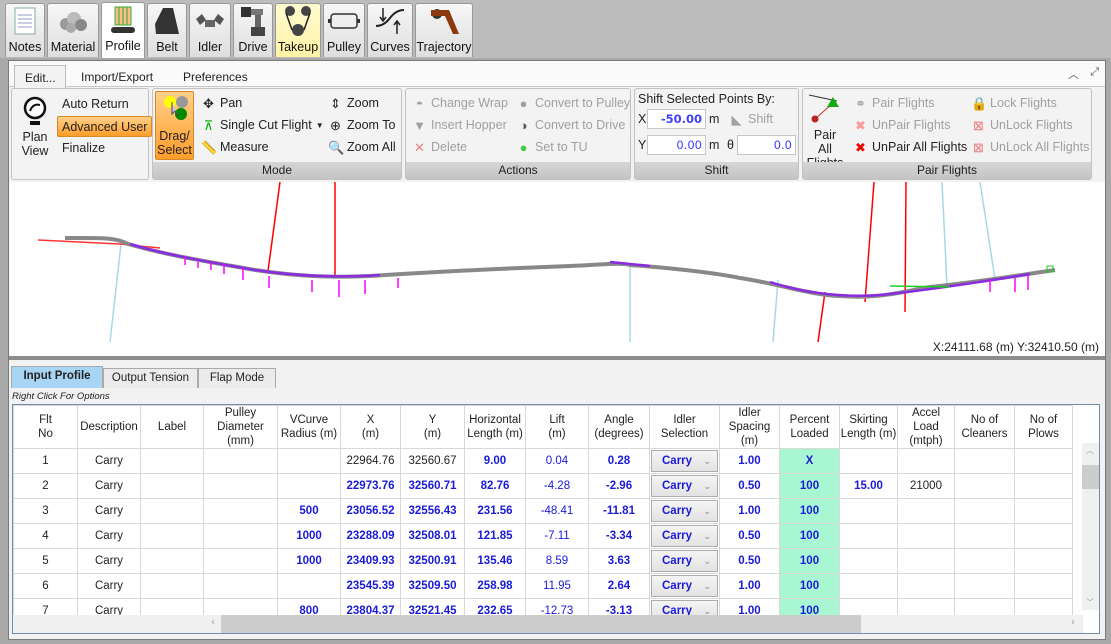 This screenshot has width=1111, height=644. What do you see at coordinates (766, 145) in the screenshot?
I see `shift-theta-input: 0.0` at bounding box center [766, 145].